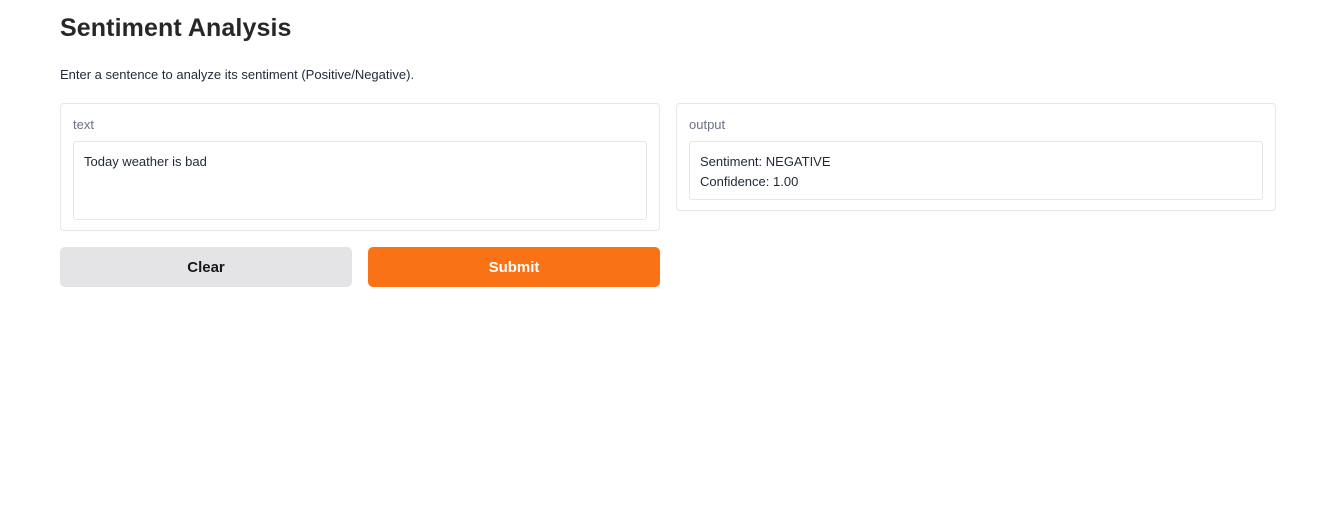 This screenshot has height=521, width=1336. I want to click on output-label: output, so click(707, 124).